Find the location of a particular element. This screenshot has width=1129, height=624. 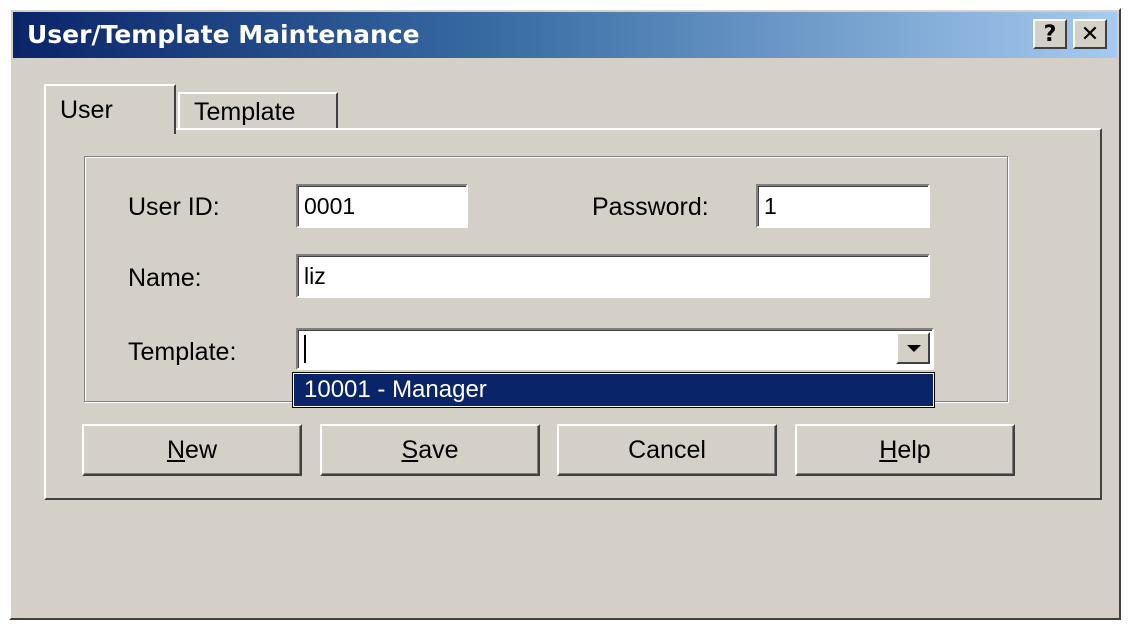

help-title-button: ? is located at coordinates (1050, 34).